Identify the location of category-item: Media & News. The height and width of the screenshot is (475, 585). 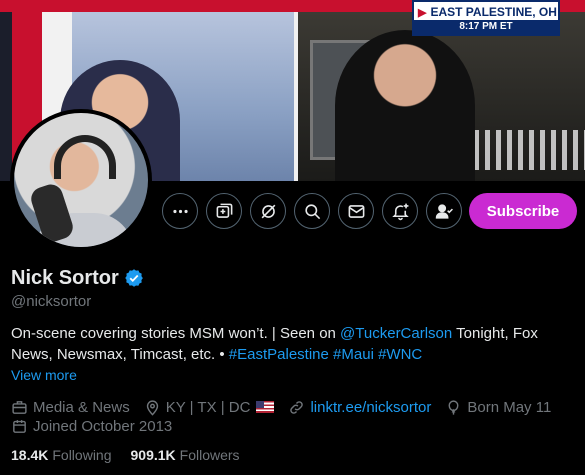
(70, 407).